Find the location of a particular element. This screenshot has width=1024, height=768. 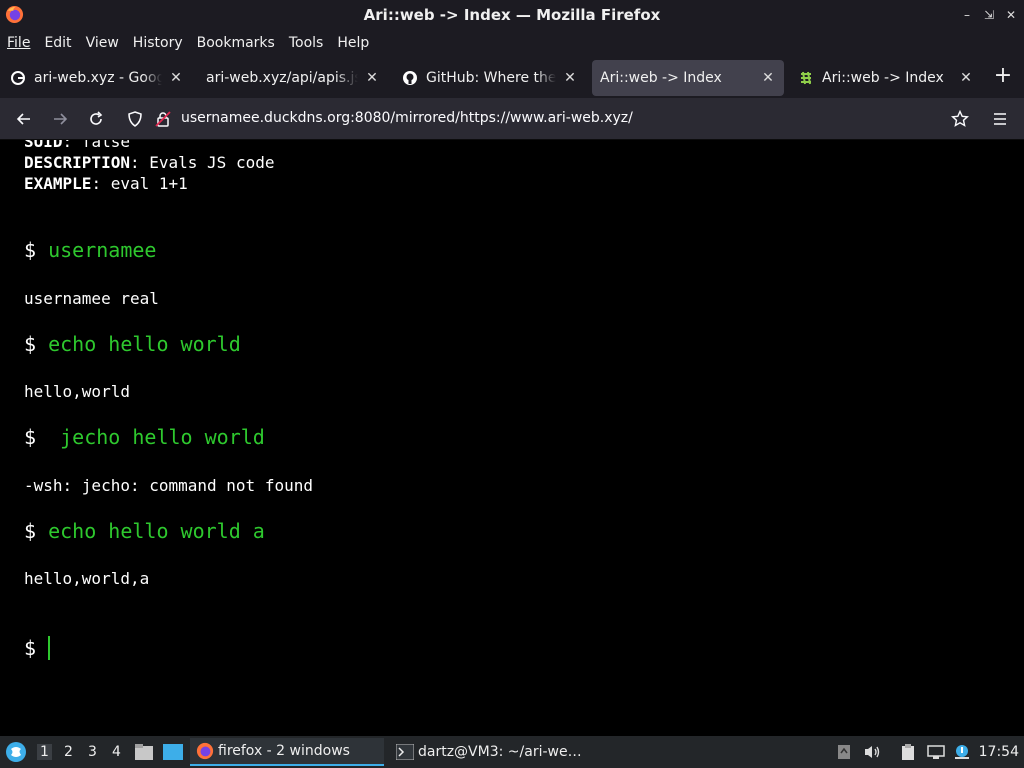

terminal-output-line: -wsh: jecho: command not found is located at coordinates (168, 485).